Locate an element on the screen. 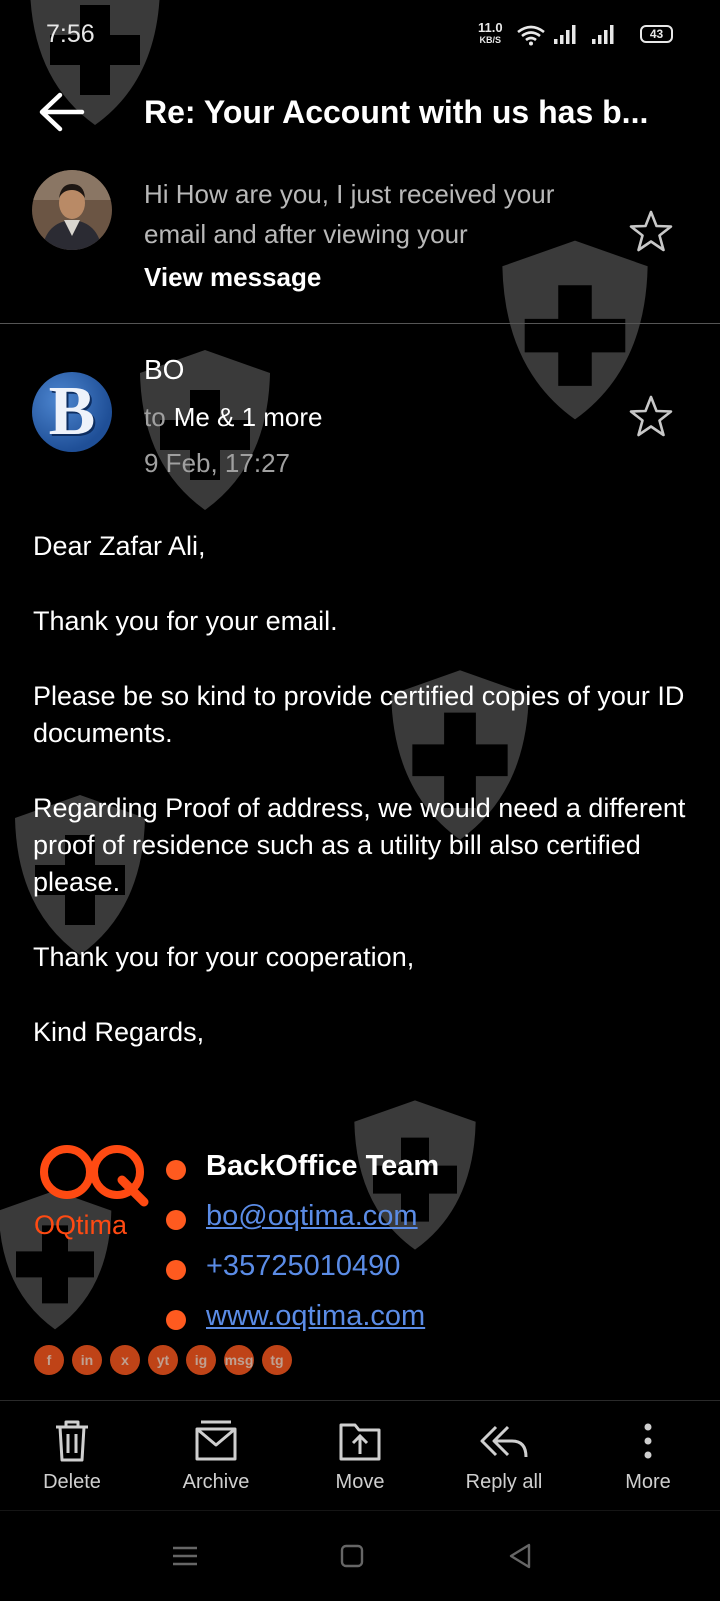 The height and width of the screenshot is (1601, 720). social-links: f in x yt ig msg tg is located at coordinates (163, 1360).